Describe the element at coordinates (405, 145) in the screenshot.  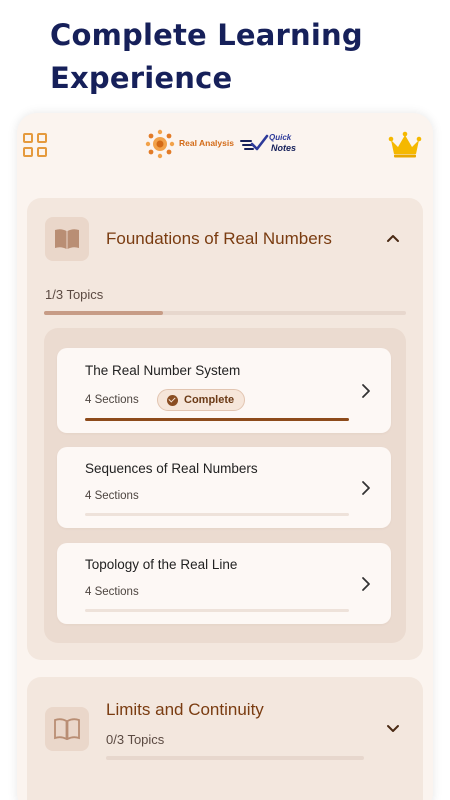
I see `crown-icon` at that location.